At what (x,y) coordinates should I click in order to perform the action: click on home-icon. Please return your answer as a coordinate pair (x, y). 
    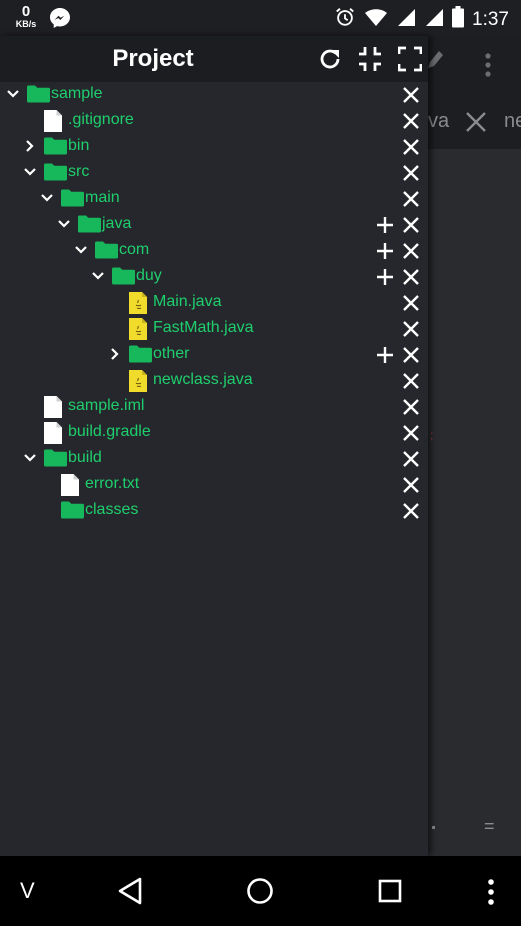
    Looking at the image, I should click on (260, 893).